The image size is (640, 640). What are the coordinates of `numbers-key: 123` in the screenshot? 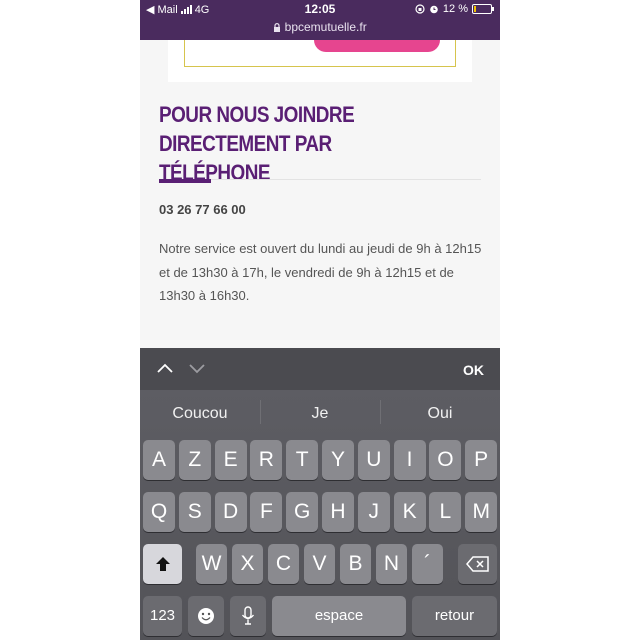 It's located at (162, 616).